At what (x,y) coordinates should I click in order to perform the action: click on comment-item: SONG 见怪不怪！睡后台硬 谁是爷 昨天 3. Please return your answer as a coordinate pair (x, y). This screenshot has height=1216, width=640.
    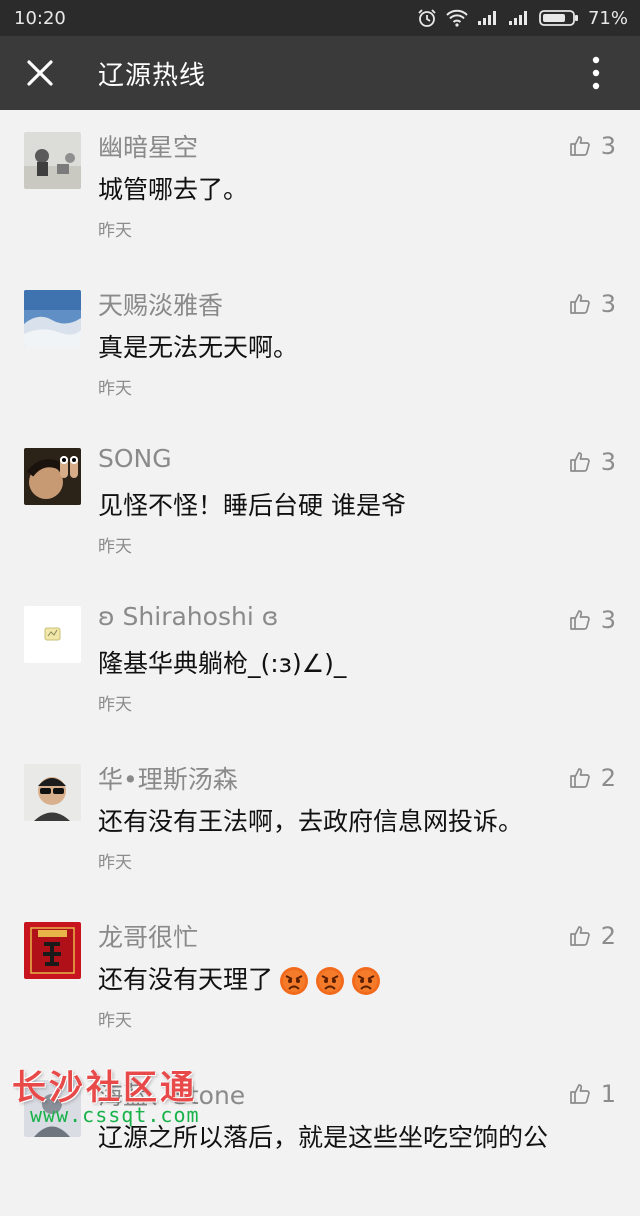
    Looking at the image, I should click on (320, 505).